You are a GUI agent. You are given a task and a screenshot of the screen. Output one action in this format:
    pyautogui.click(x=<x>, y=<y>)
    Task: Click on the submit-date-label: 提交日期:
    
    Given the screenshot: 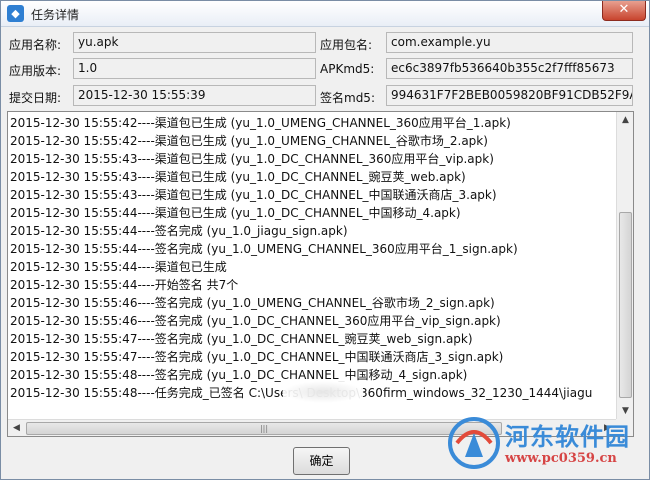 What is the action you would take?
    pyautogui.click(x=35, y=98)
    